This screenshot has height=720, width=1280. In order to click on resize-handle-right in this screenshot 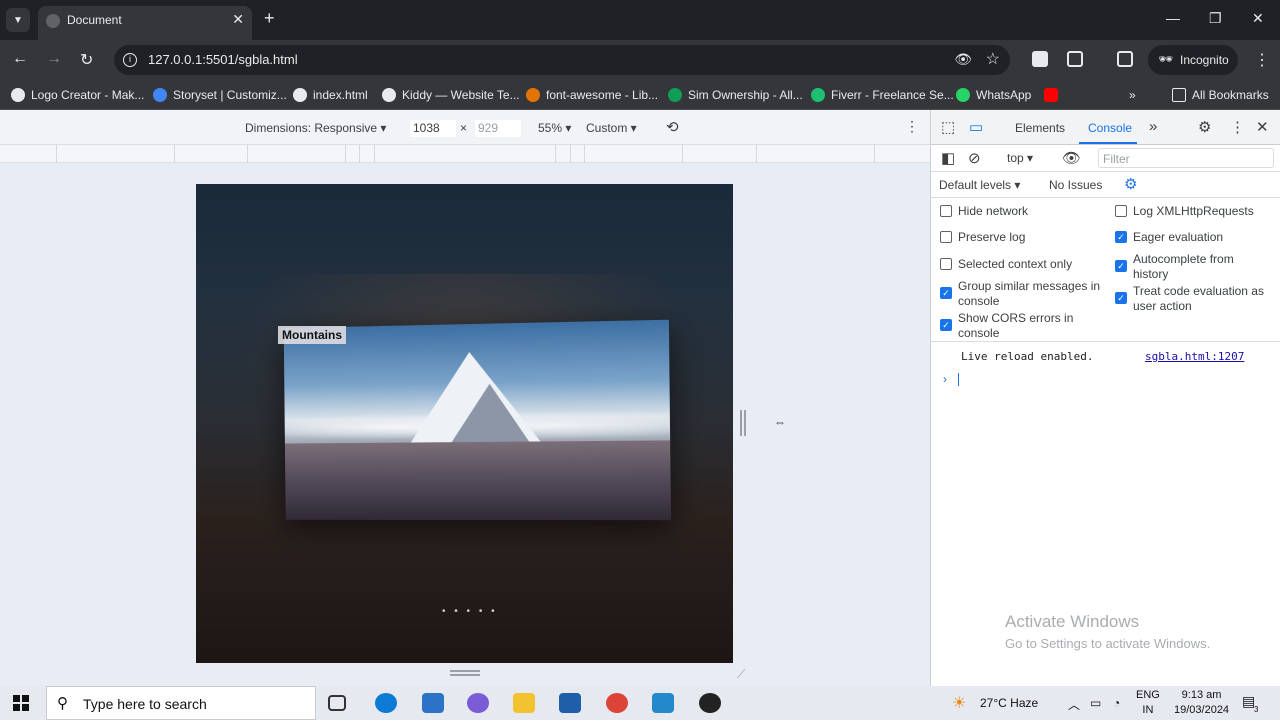, I will do `click(743, 423)`.